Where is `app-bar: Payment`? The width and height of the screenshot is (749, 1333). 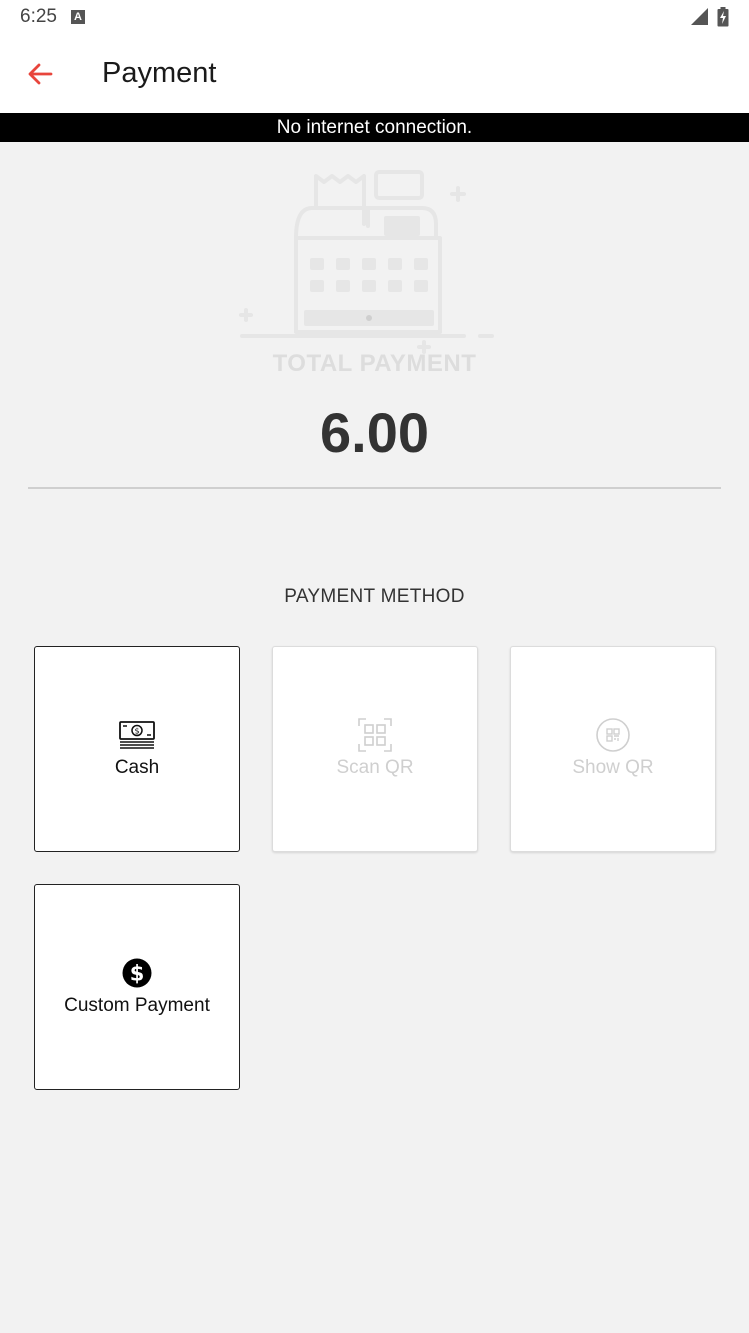
app-bar: Payment is located at coordinates (374, 73).